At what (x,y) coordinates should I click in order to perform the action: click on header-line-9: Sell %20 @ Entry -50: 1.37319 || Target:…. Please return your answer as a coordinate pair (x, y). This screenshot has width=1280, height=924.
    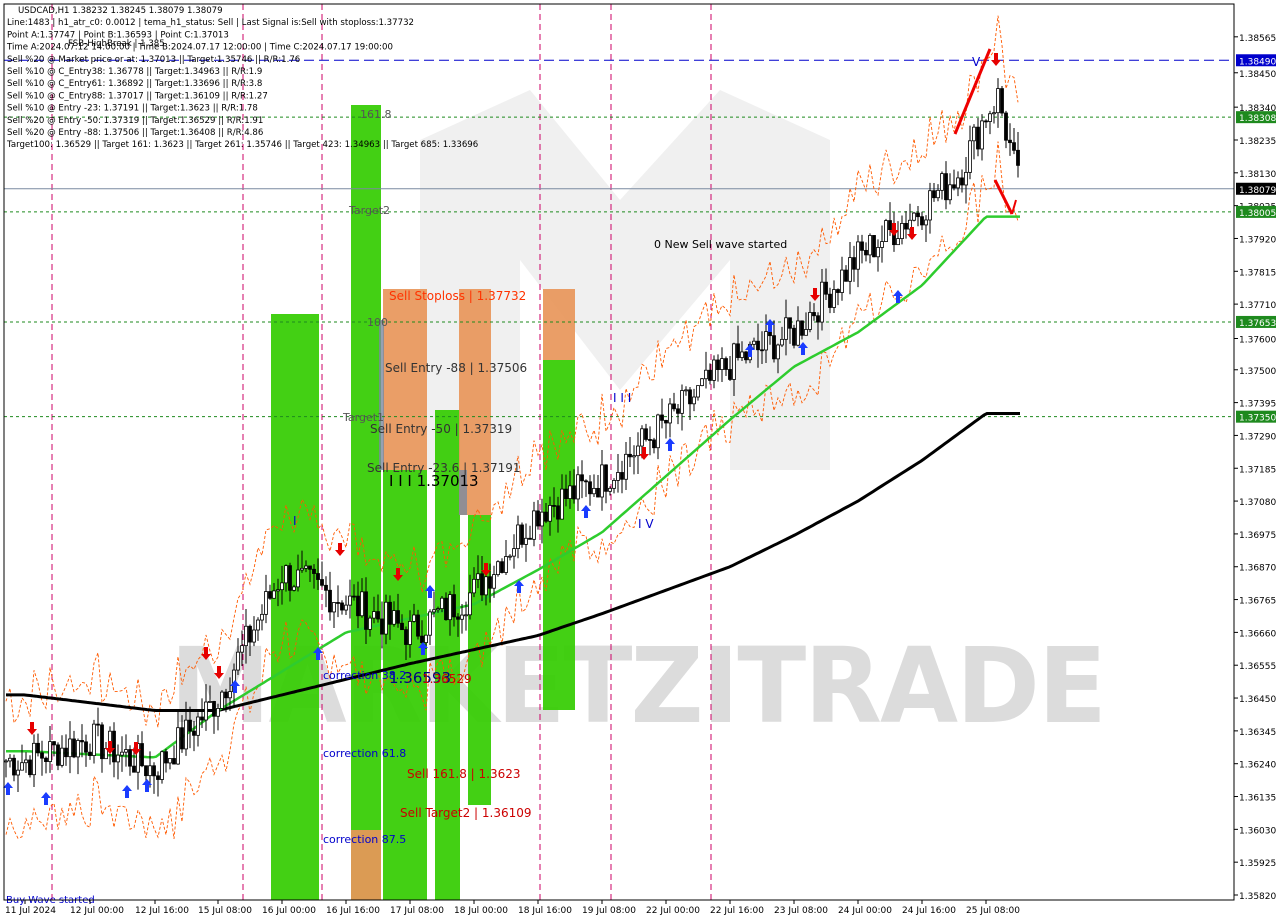
    Looking at the image, I should click on (135, 121).